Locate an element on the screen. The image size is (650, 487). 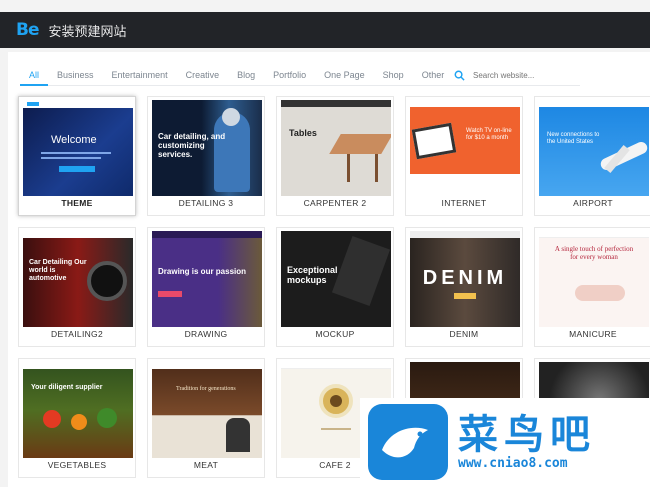
site-thumbnail: Car Detailing Our world is automotive is located at coordinates (78, 279).